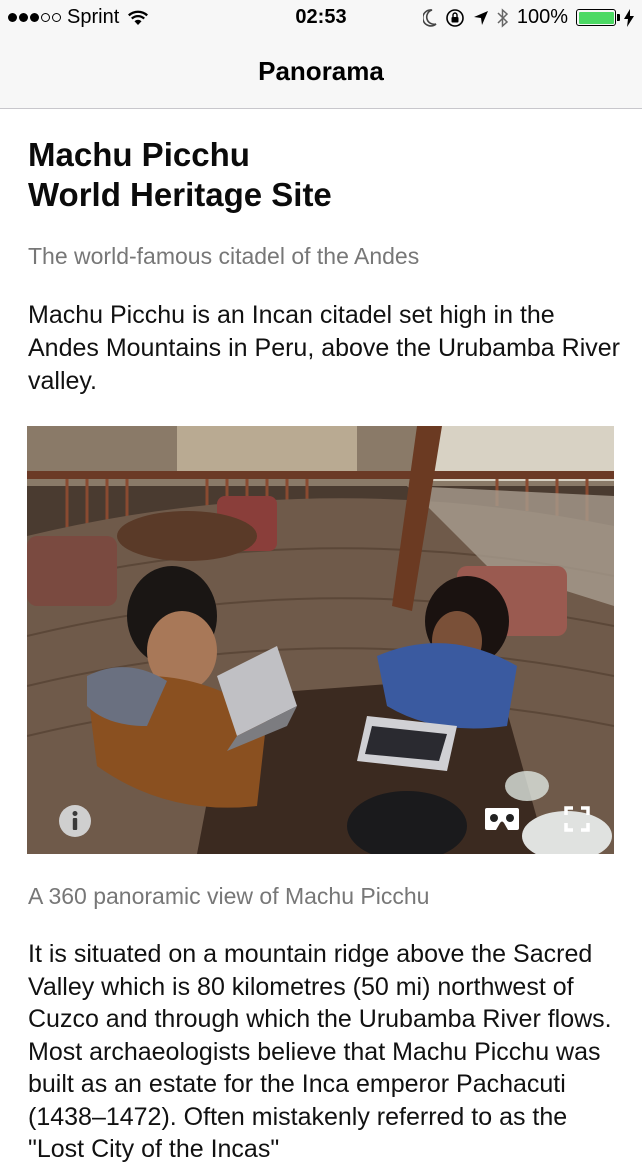 This screenshot has width=642, height=1166. Describe the element at coordinates (455, 17) in the screenshot. I see `rotation-lock-icon` at that location.